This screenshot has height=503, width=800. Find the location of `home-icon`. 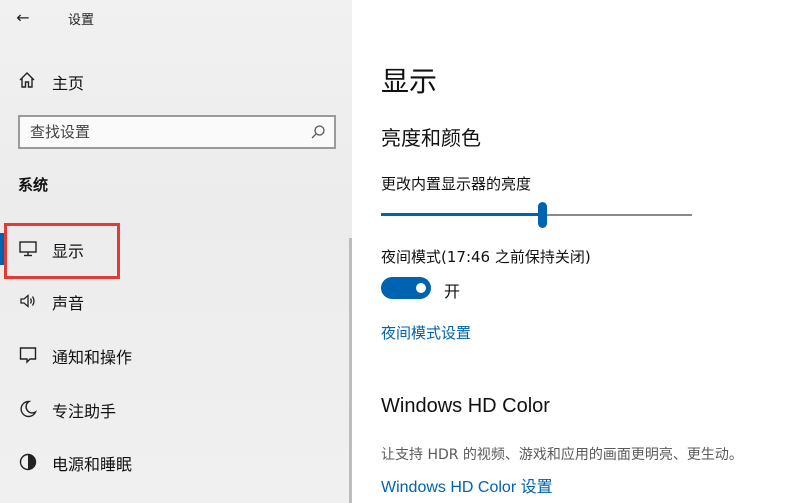

home-icon is located at coordinates (27, 80).